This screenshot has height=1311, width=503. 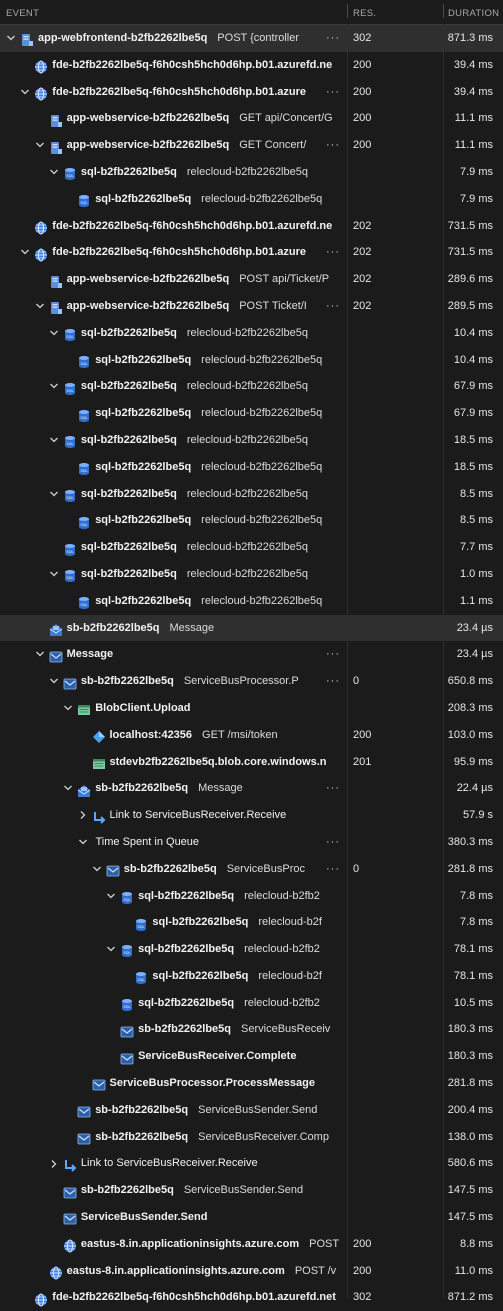 What do you see at coordinates (476, 600) in the screenshot?
I see `duration: 1.1 ms` at bounding box center [476, 600].